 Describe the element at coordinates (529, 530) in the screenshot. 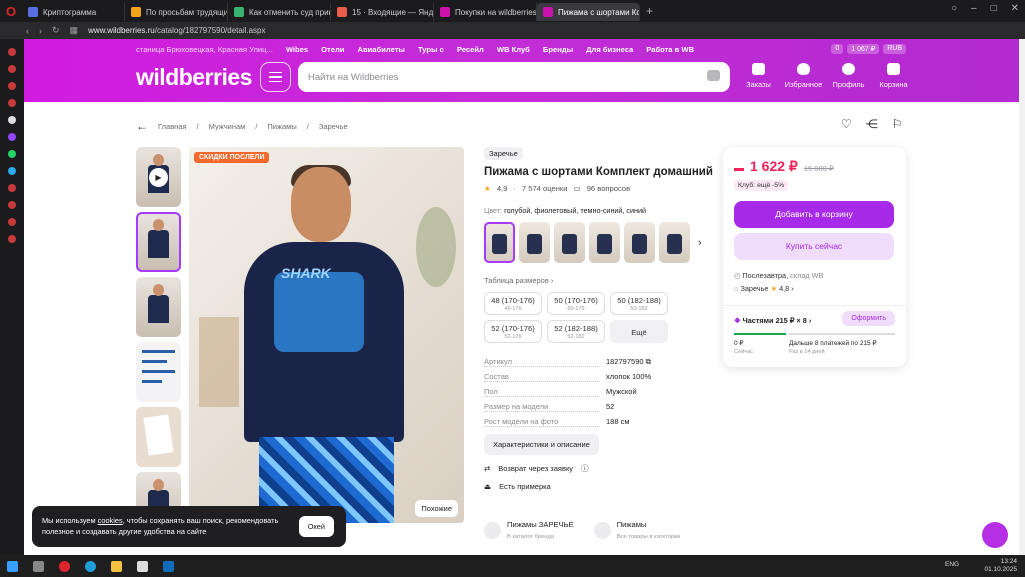

I see `brand-card: Пижамы ЗАРЕЧЬЕ В каталог бренда` at that location.